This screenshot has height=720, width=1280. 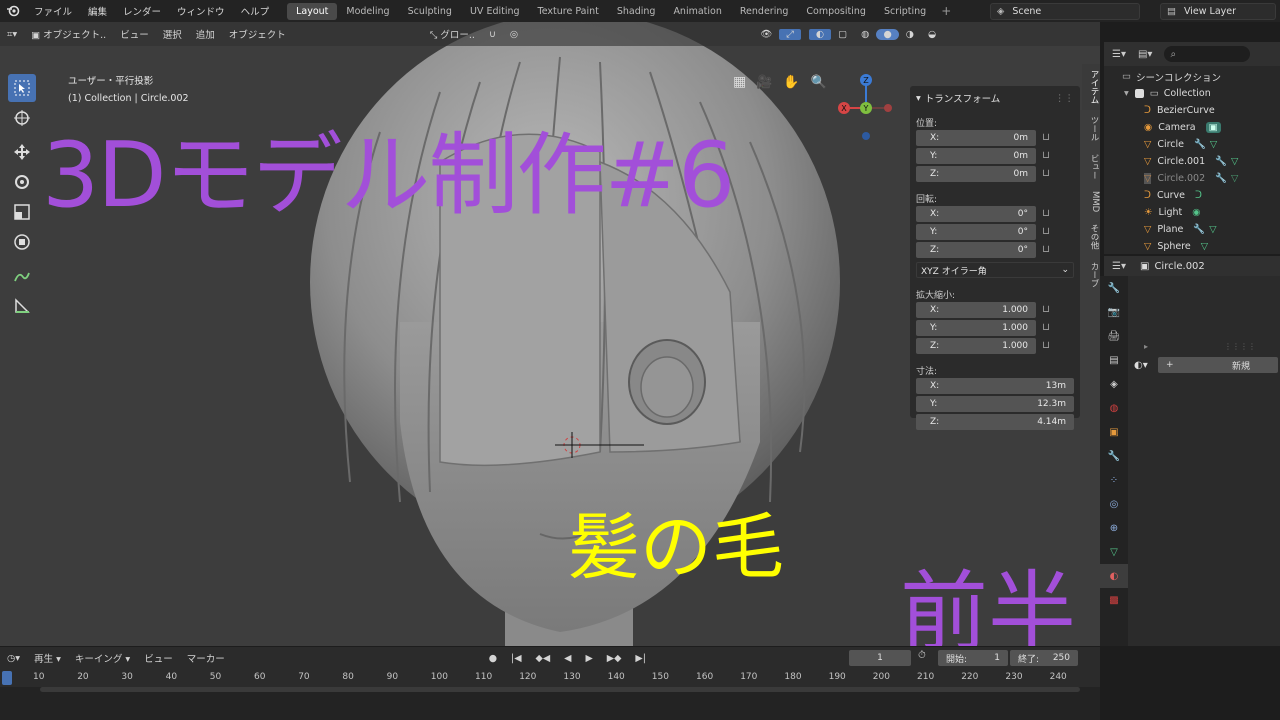 What do you see at coordinates (865, 34) in the screenshot?
I see `shading-wireframe-icon: ◍` at bounding box center [865, 34].